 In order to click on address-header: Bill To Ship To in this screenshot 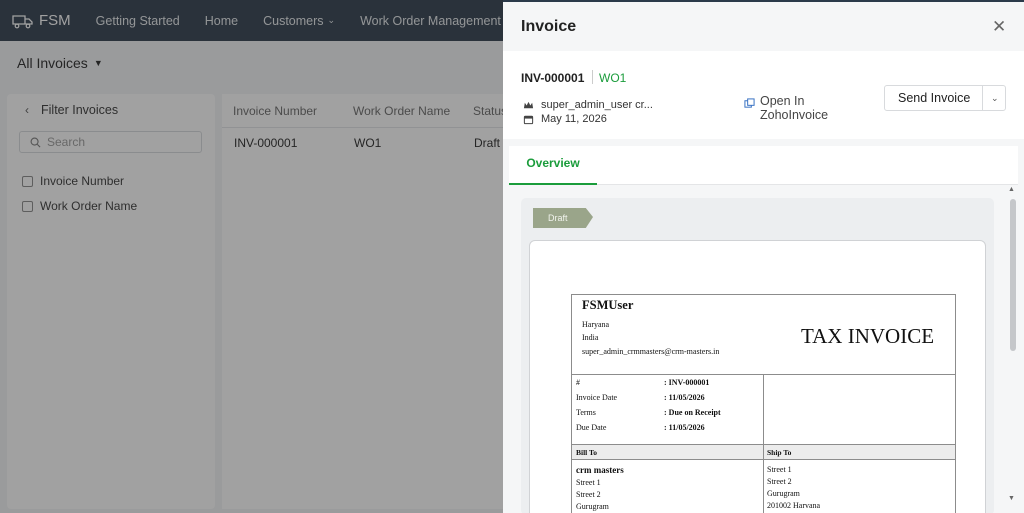, I will do `click(763, 452)`.